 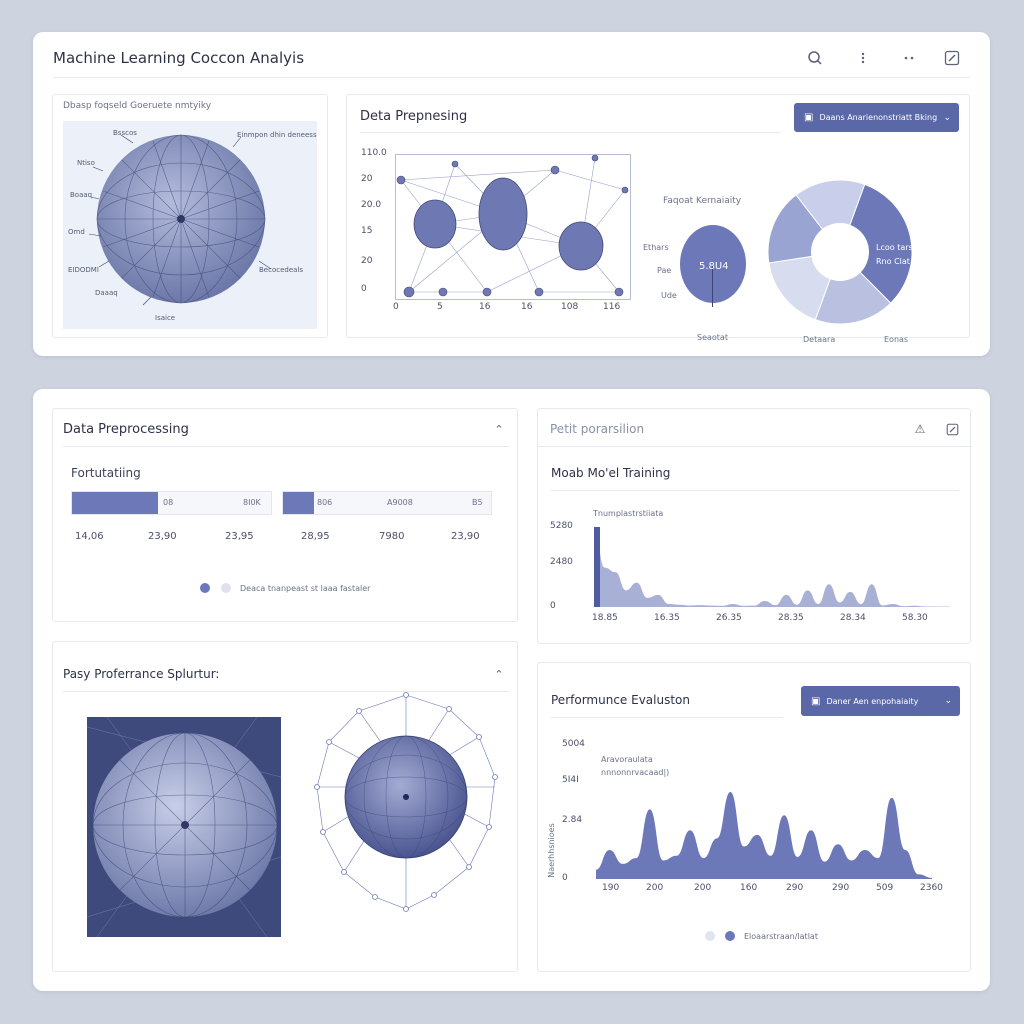 What do you see at coordinates (367, 261) in the screenshot?
I see `scatter-y-tick-5: 20` at bounding box center [367, 261].